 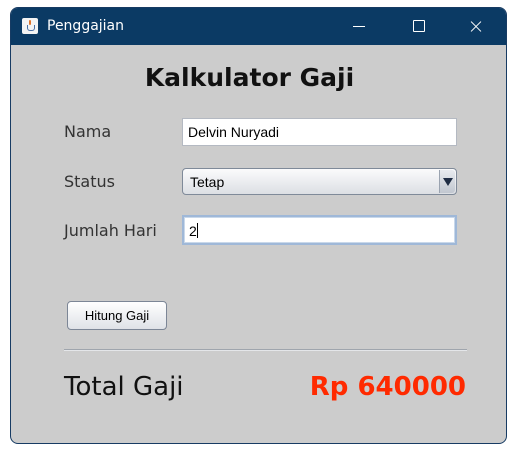 What do you see at coordinates (197, 230) in the screenshot?
I see `text-caret` at bounding box center [197, 230].